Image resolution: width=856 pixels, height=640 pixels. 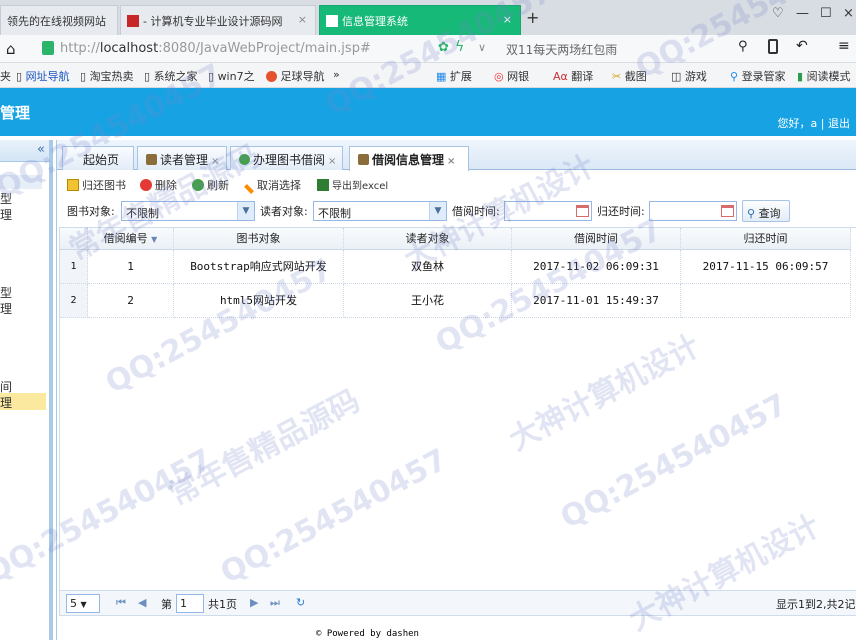 What do you see at coordinates (848, 13) in the screenshot?
I see `close-window-icon: ×` at bounding box center [848, 13].